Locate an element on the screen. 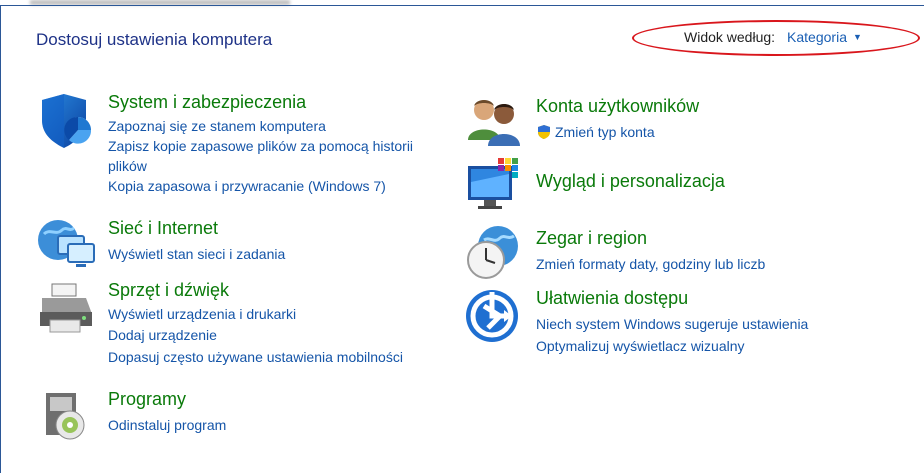 Image resolution: width=924 pixels, height=473 pixels. network-globe-icon is located at coordinates (67, 245).